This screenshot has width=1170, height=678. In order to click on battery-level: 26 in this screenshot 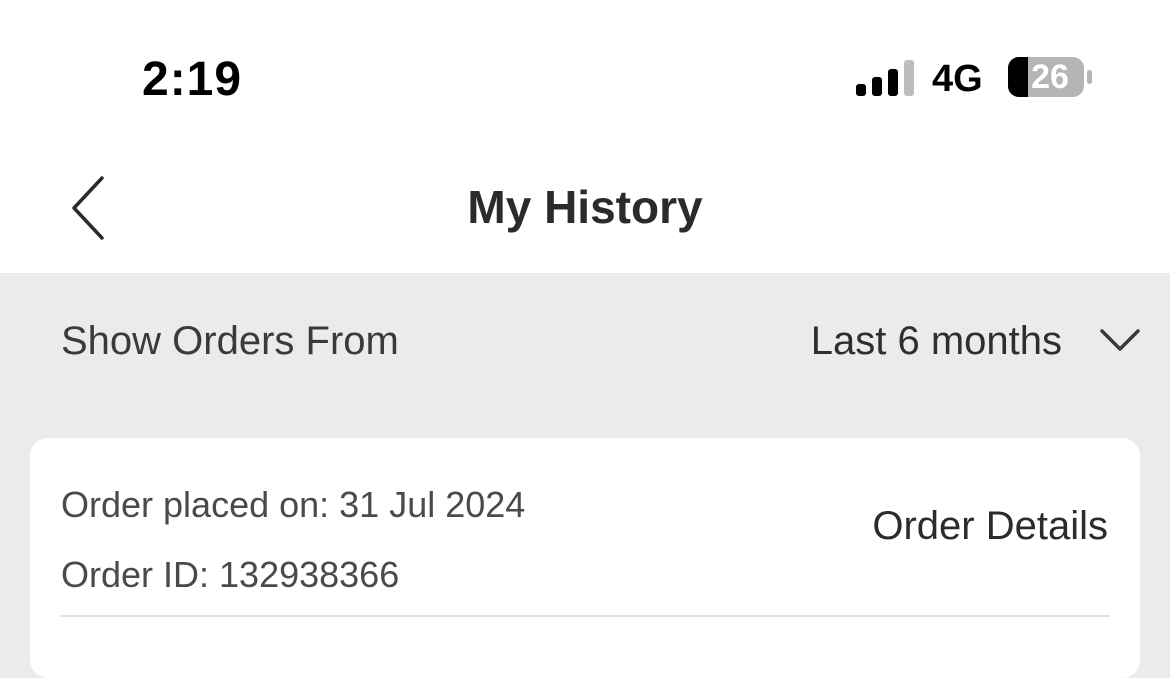, I will do `click(1050, 77)`.